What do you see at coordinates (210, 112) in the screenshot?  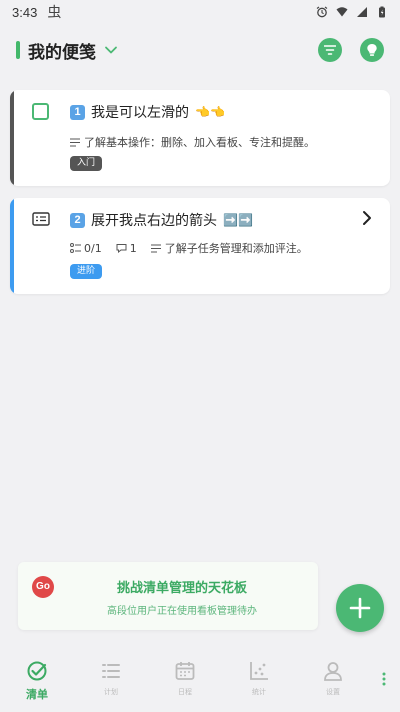 I see `pointing-left-emoji: 👈👈` at bounding box center [210, 112].